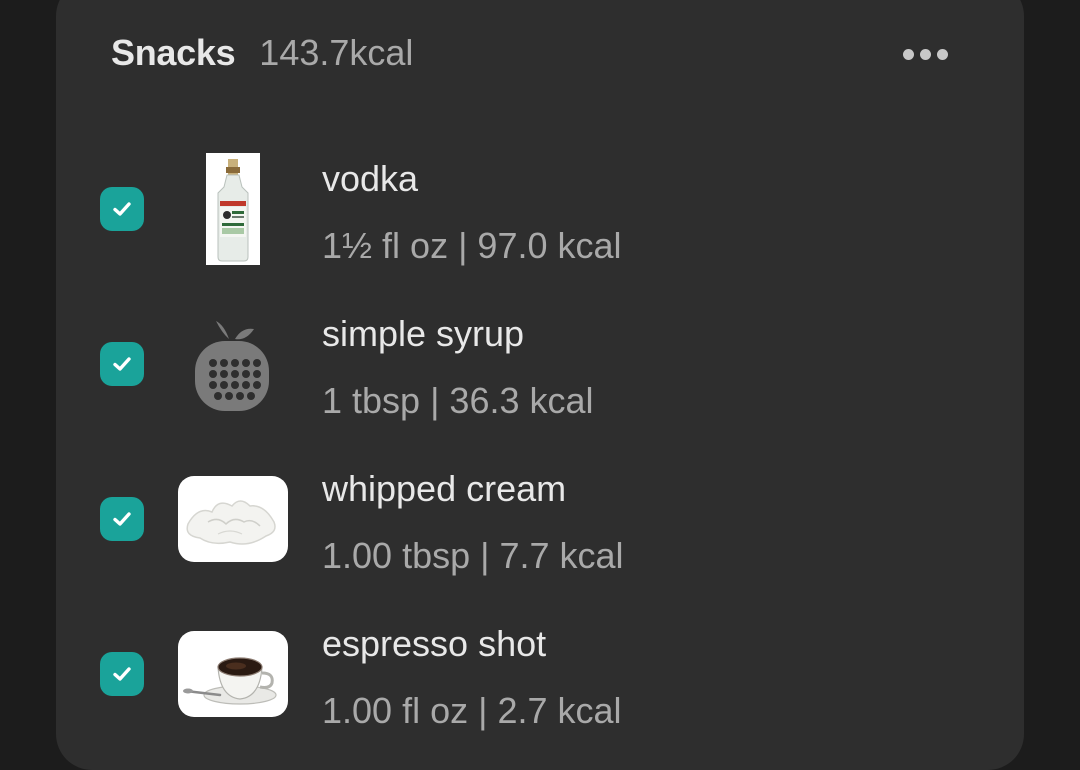 Image resolution: width=1080 pixels, height=770 pixels. I want to click on more-horizontal-icon, so click(908, 54).